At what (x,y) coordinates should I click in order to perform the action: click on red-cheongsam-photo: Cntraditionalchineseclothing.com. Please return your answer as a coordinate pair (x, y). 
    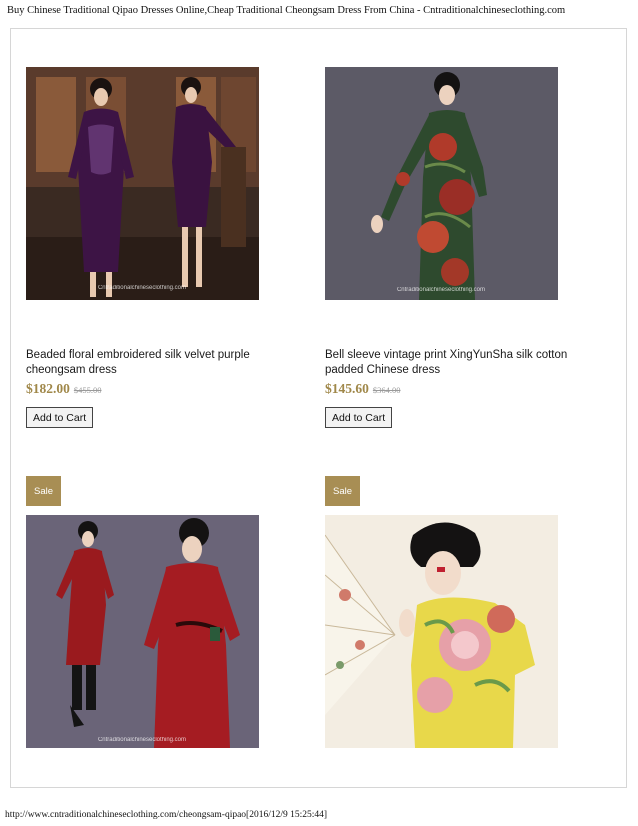
    Looking at the image, I should click on (142, 631).